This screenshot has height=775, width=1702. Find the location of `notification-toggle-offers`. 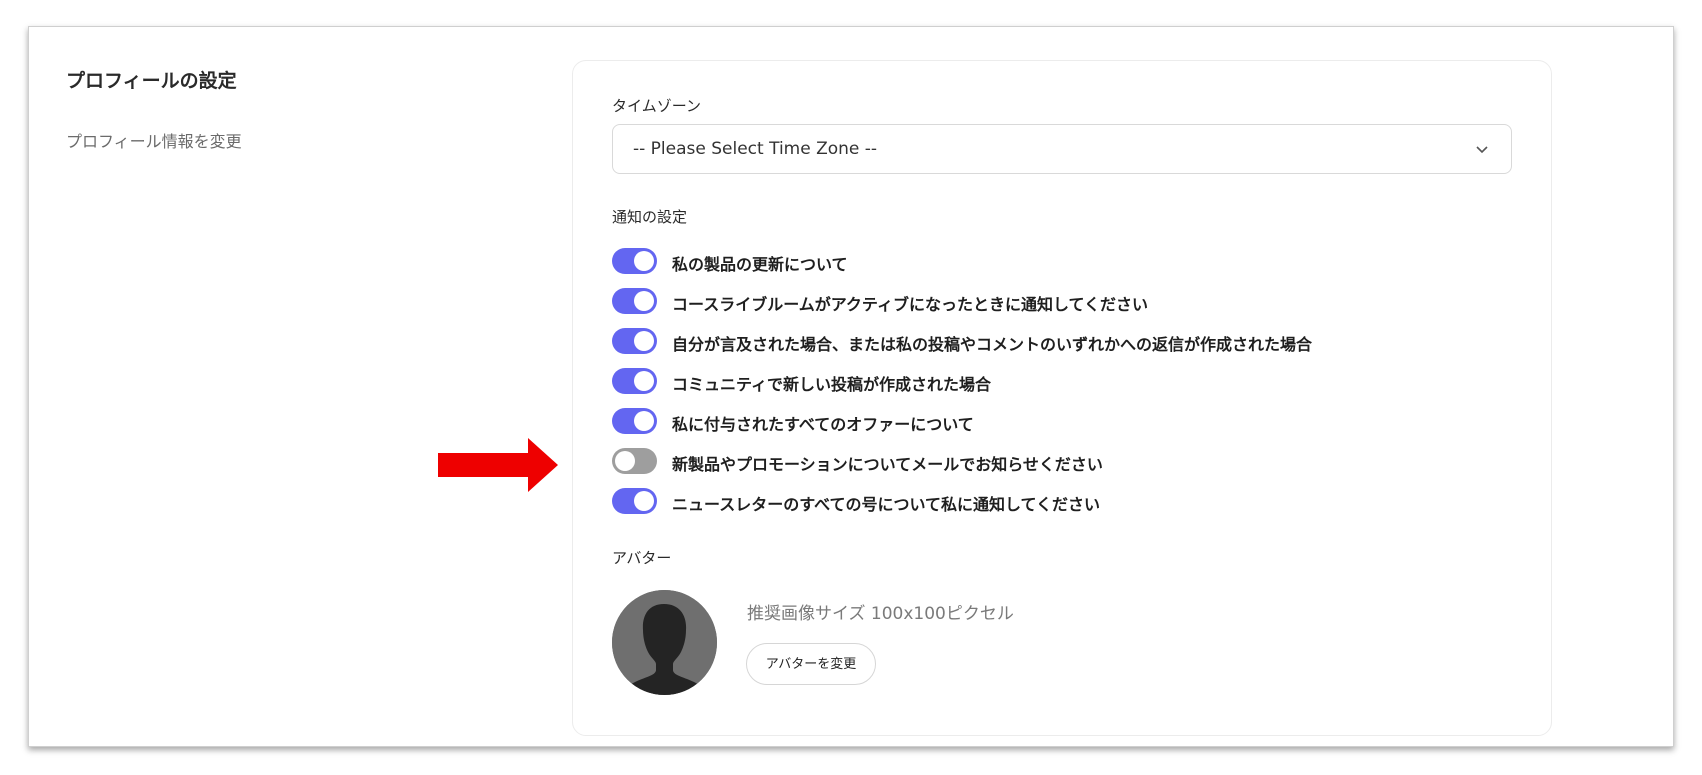

notification-toggle-offers is located at coordinates (634, 421).